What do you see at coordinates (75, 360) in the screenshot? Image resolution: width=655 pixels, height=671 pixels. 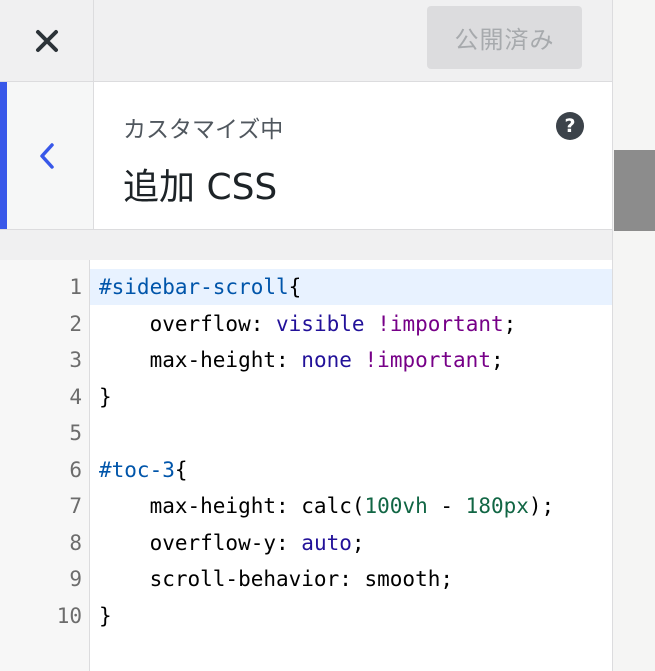 I see `line-number: 3` at bounding box center [75, 360].